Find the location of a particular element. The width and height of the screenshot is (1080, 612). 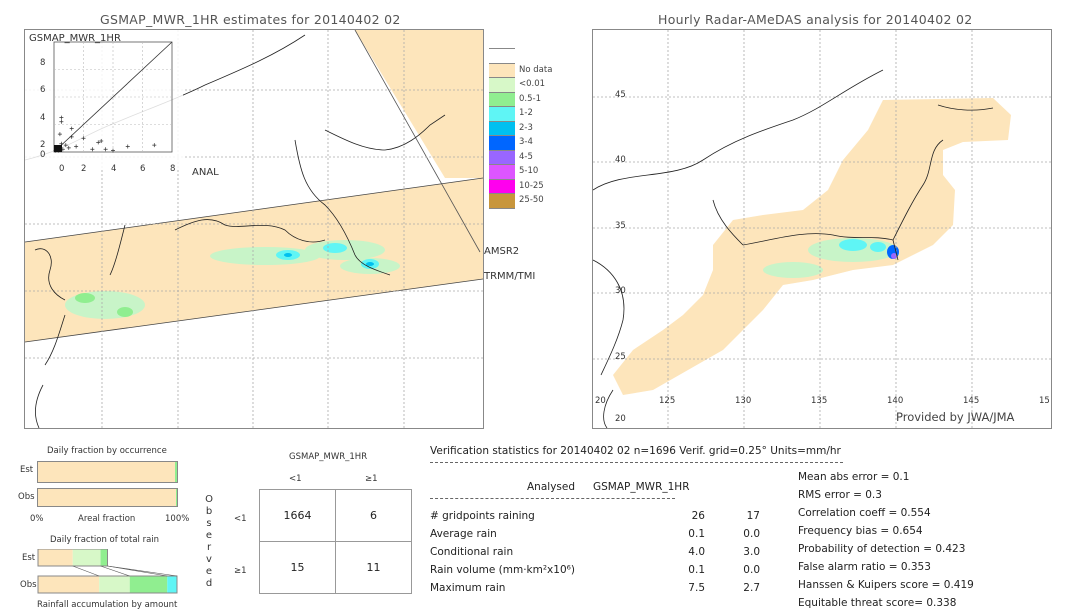

contingency-row-label: <1 is located at coordinates (240, 519).